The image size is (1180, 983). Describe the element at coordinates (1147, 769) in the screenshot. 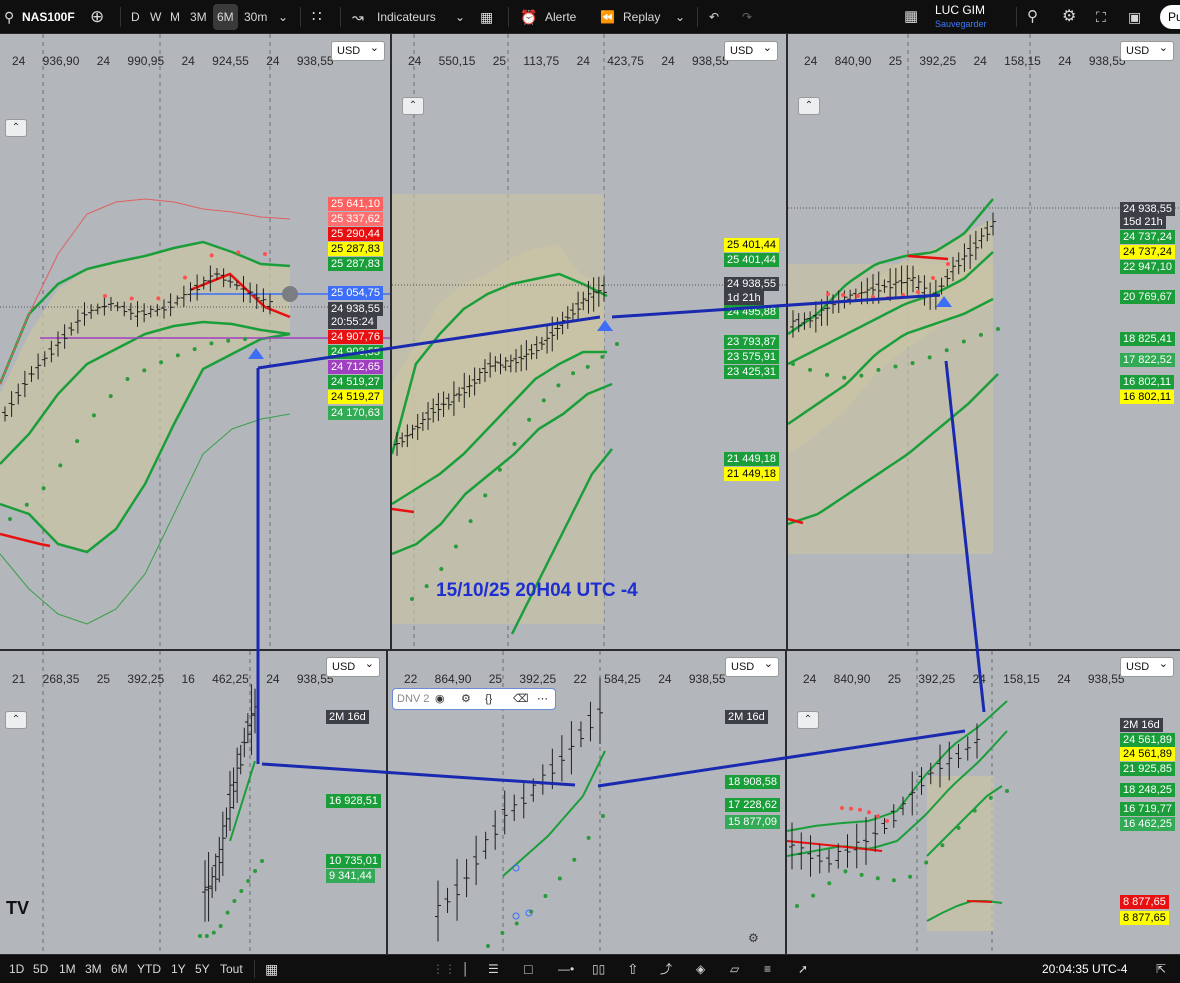

I see `price-label: 21 925,85` at that location.